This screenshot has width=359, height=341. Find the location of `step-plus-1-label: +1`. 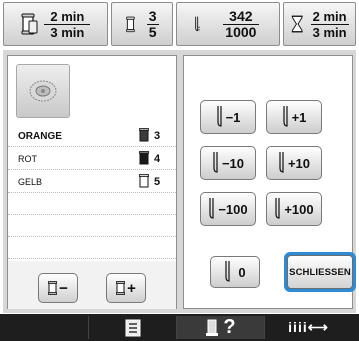

step-plus-1-label: +1 is located at coordinates (299, 117).